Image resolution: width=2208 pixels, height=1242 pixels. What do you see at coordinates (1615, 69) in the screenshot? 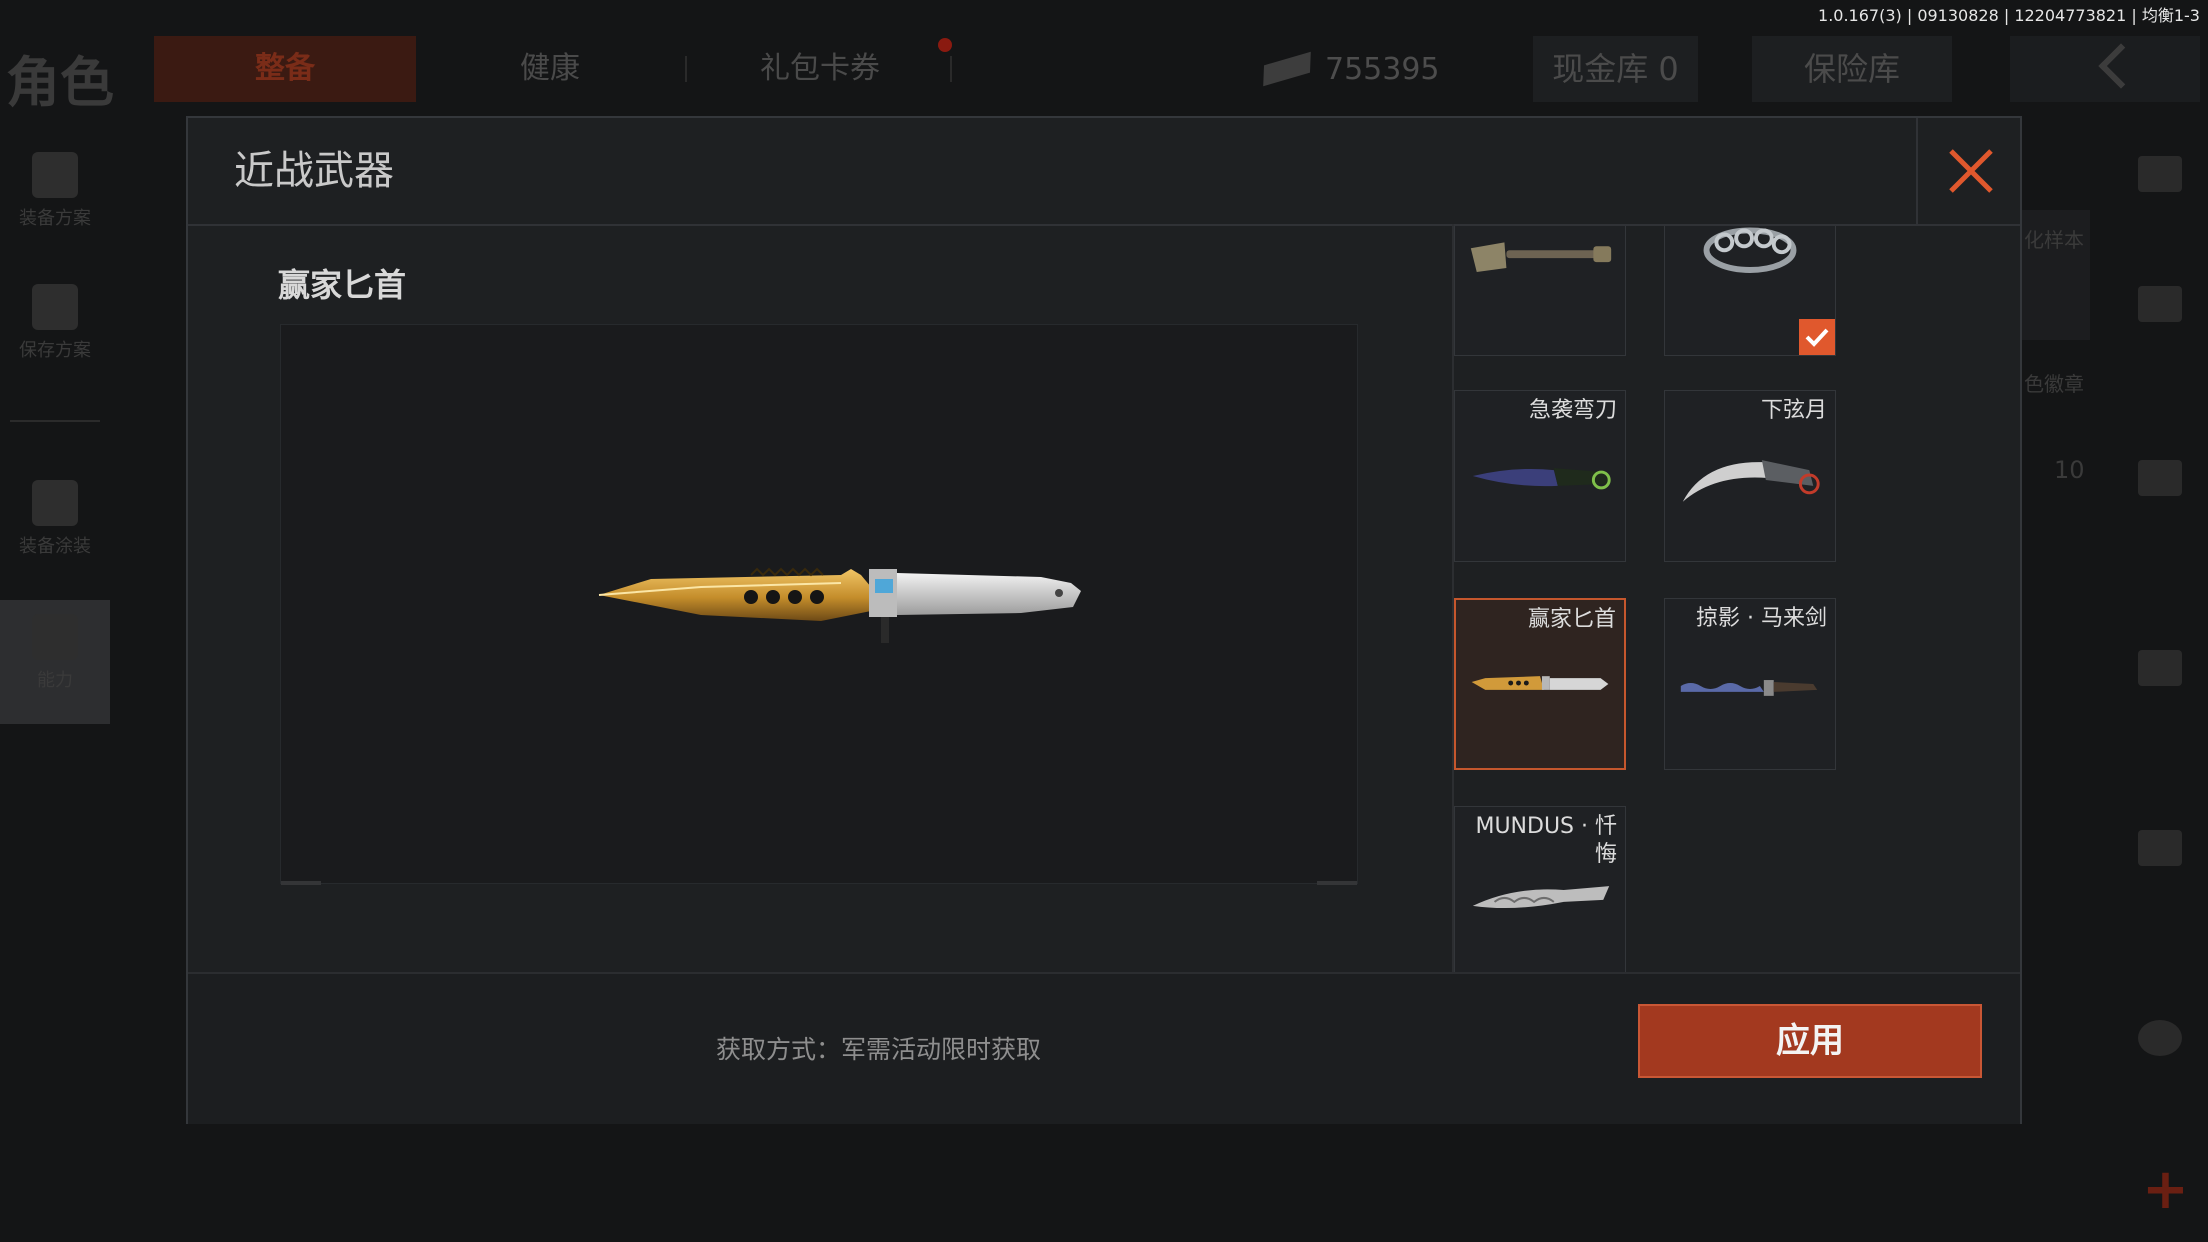
I see `cash-vault-button: 现金库 0` at bounding box center [1615, 69].